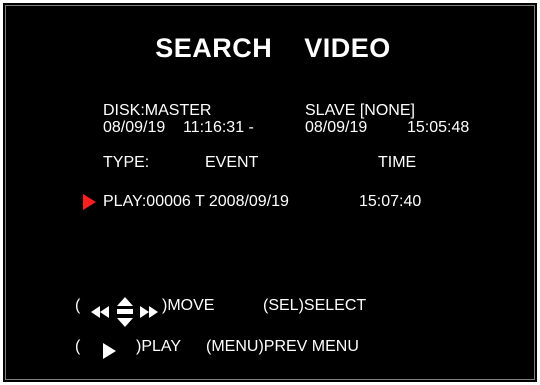 The image size is (540, 385). What do you see at coordinates (78, 305) in the screenshot?
I see `move-hint-open: (` at bounding box center [78, 305].